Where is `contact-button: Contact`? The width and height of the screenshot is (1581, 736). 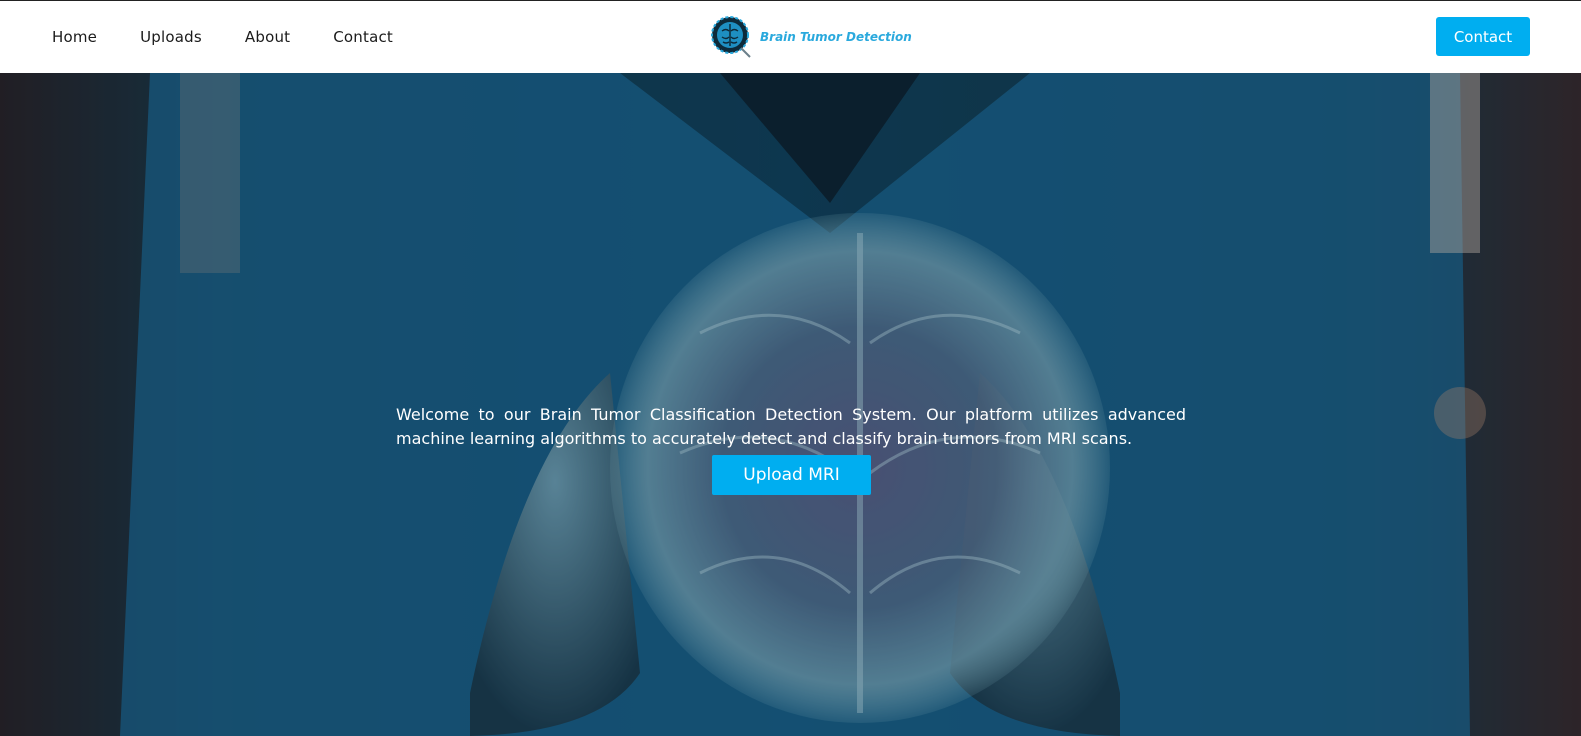
contact-button: Contact is located at coordinates (1483, 36).